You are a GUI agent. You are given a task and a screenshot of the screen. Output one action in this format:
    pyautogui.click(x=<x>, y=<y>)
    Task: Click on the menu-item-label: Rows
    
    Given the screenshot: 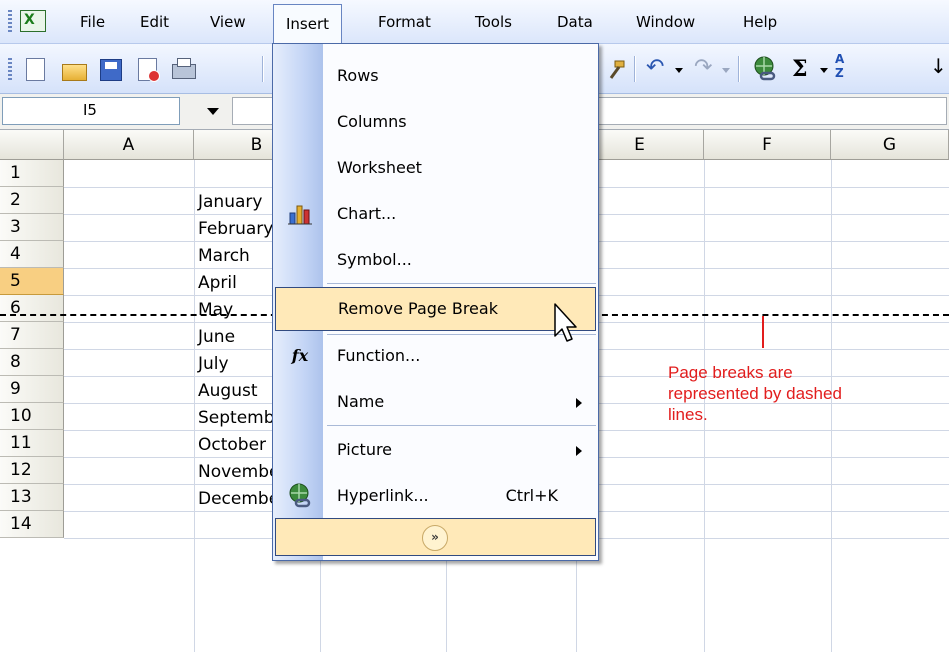 What is the action you would take?
    pyautogui.click(x=358, y=75)
    